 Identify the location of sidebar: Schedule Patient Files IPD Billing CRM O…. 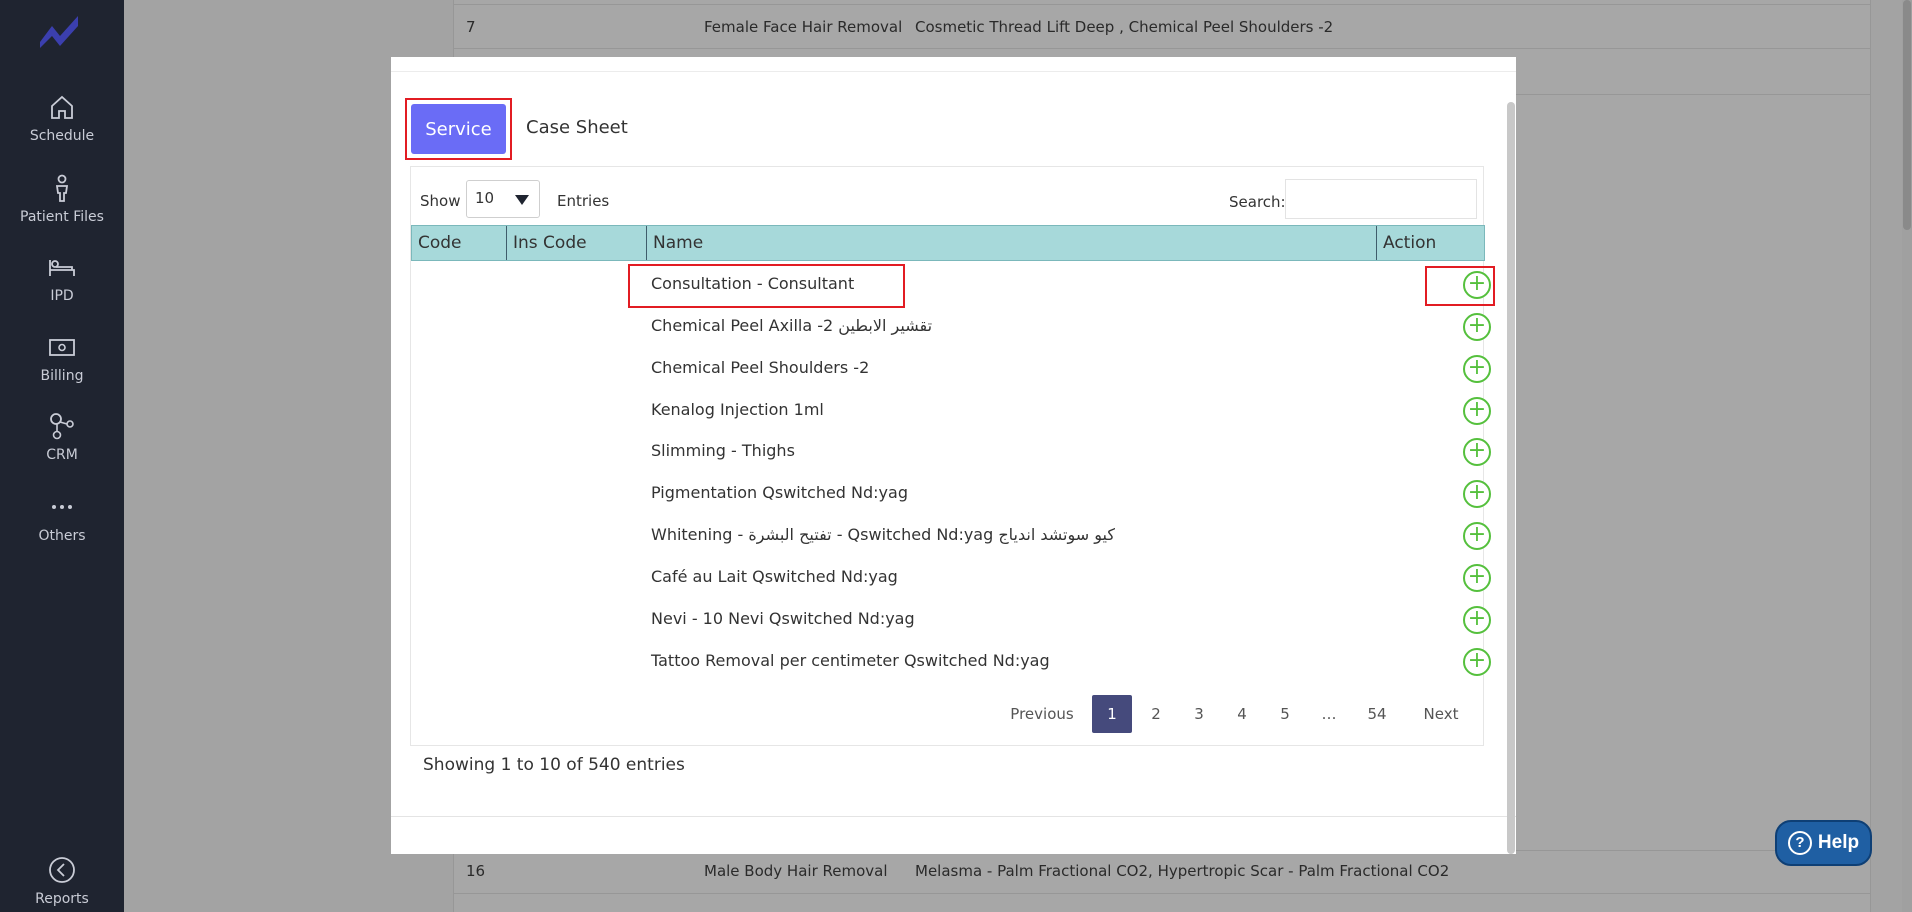
(62, 456).